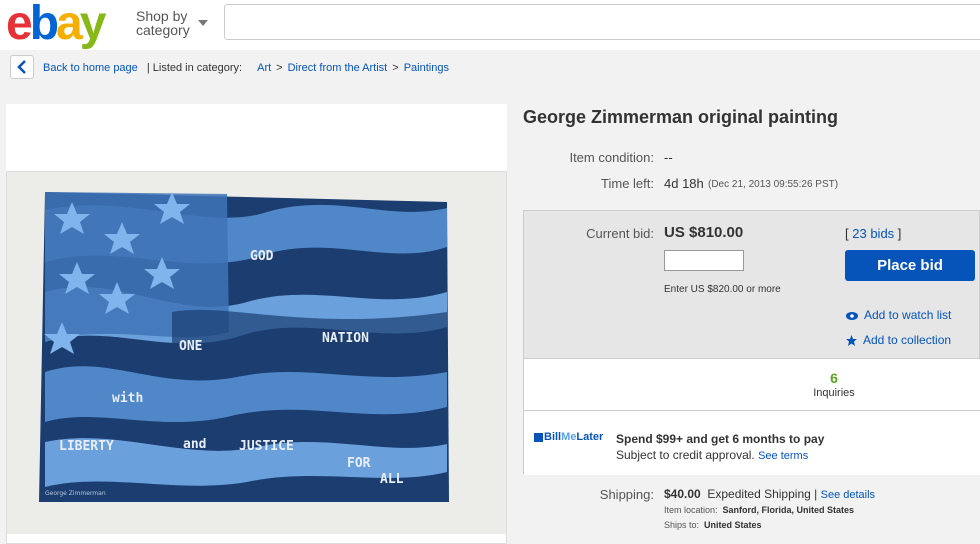 The width and height of the screenshot is (980, 544). I want to click on breadcrumb-art: Art, so click(264, 68).